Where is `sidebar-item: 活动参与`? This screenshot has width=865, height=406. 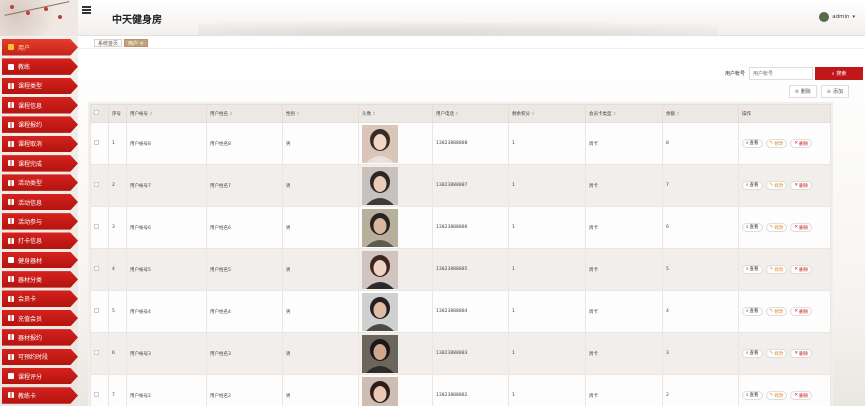
sidebar-item: 活动参与 is located at coordinates (40, 221).